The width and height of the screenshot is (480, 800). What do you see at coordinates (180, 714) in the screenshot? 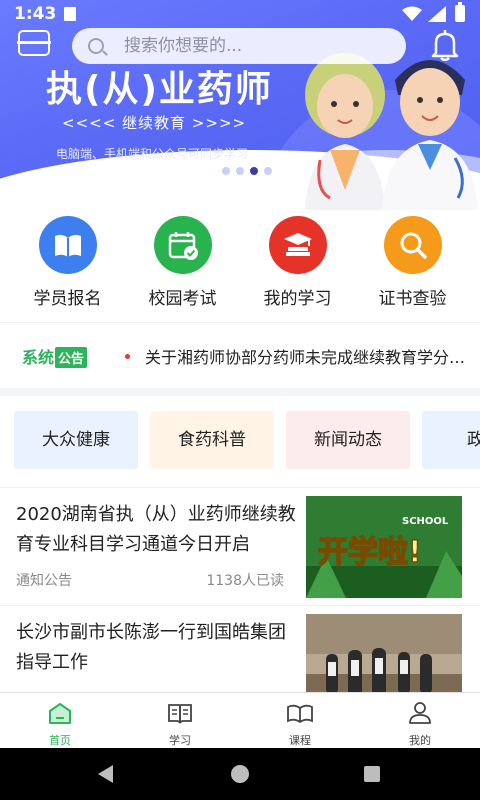
I see `open-book-icon` at bounding box center [180, 714].